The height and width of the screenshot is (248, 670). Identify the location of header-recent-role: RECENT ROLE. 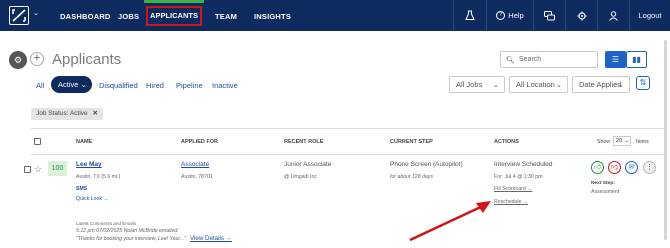
(303, 142).